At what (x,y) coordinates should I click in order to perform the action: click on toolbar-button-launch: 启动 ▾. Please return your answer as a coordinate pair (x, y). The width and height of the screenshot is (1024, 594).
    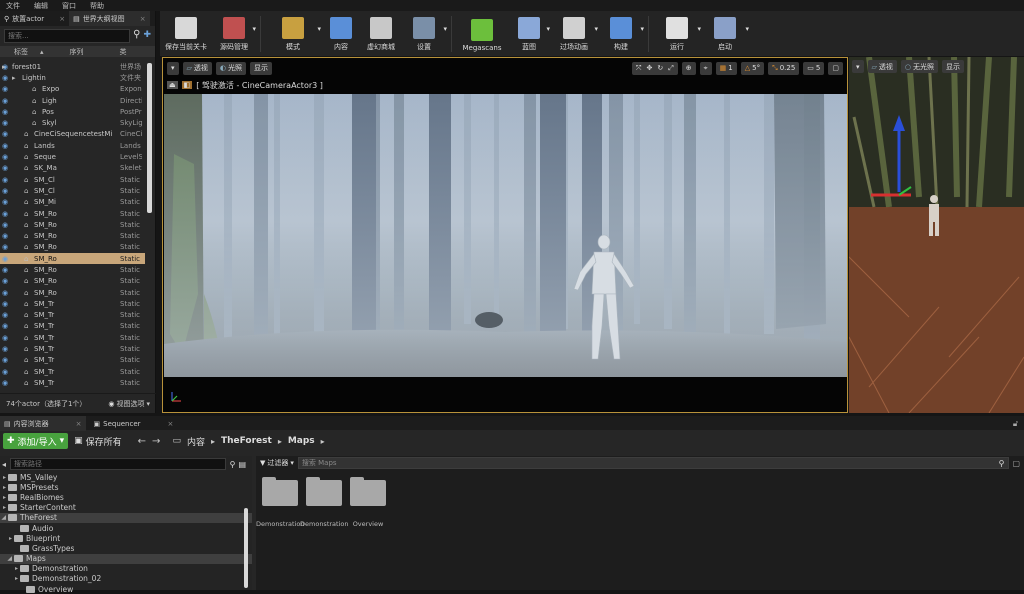
    Looking at the image, I should click on (725, 34).